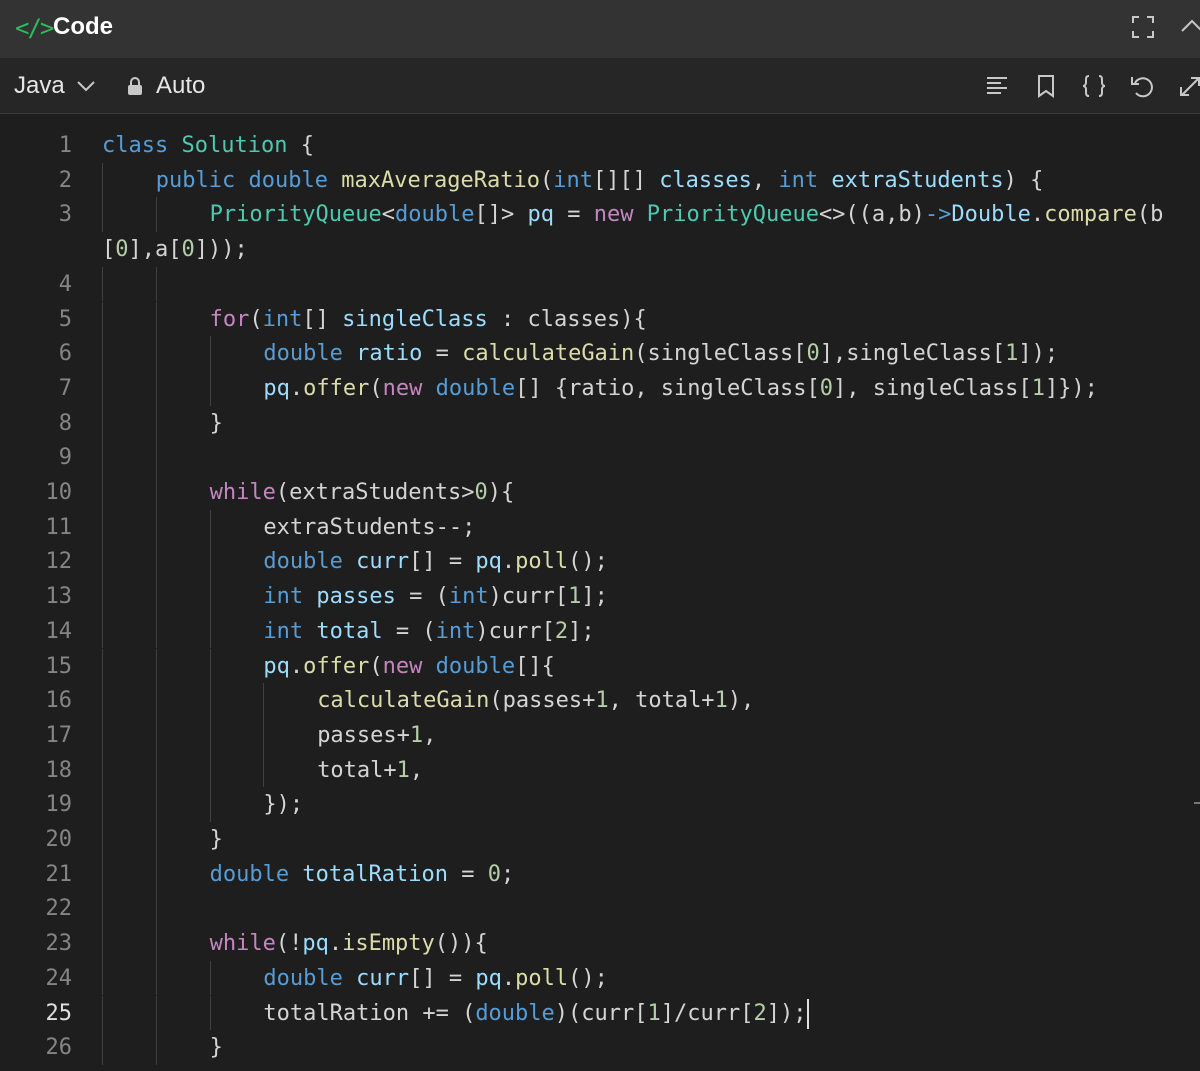 The height and width of the screenshot is (1071, 1200). I want to click on bookmark-icon, so click(1046, 86).